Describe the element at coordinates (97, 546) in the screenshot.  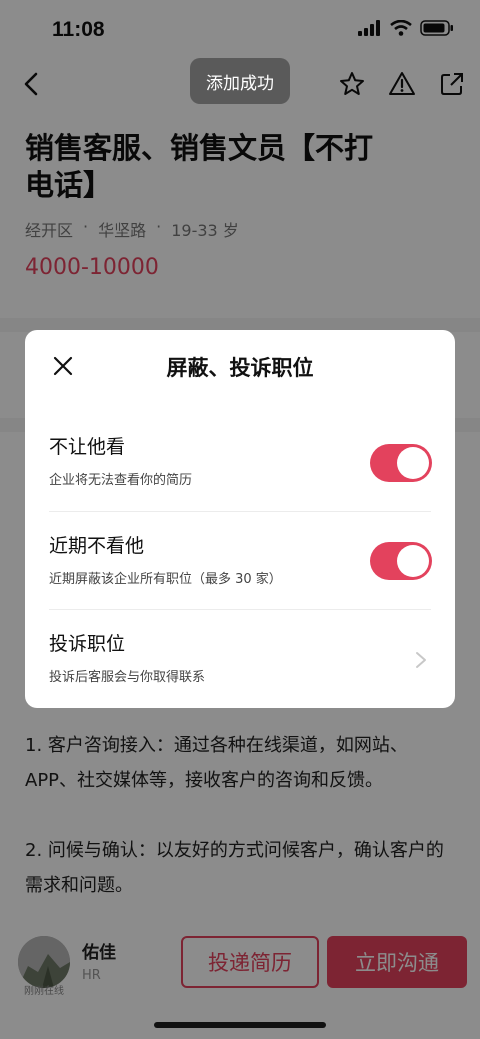
I see `row-block-company-title: 近期不看他` at that location.